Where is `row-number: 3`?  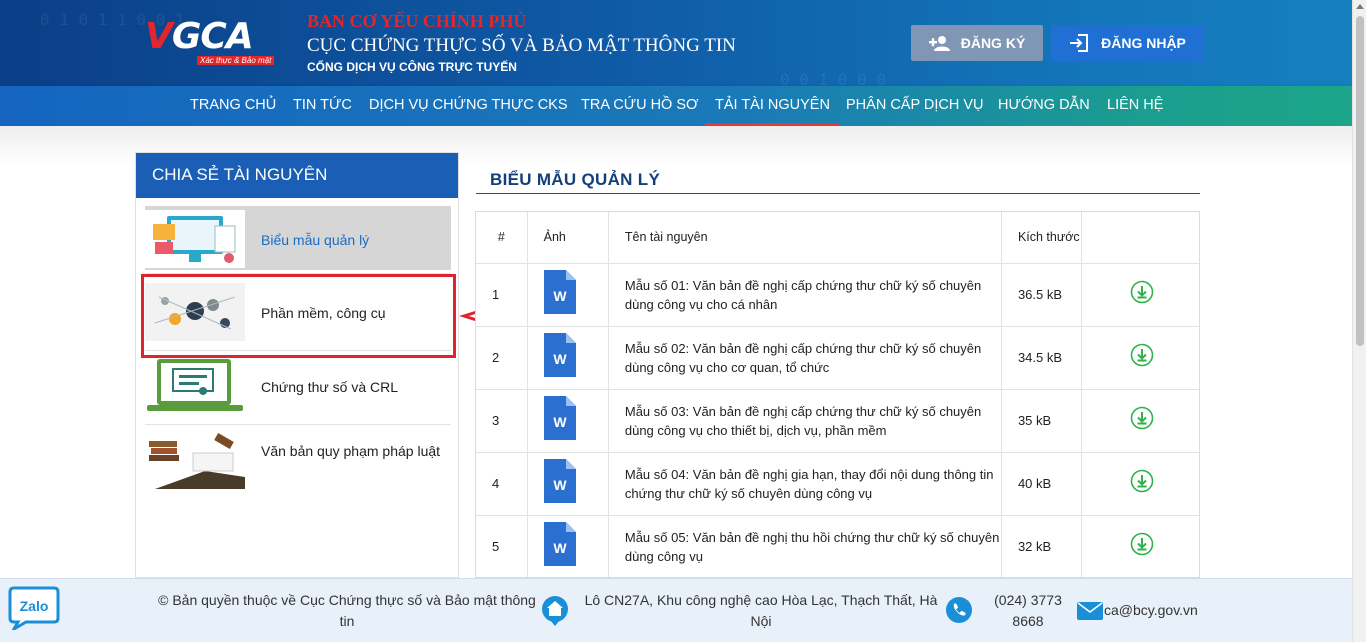
row-number: 3 is located at coordinates (502, 421).